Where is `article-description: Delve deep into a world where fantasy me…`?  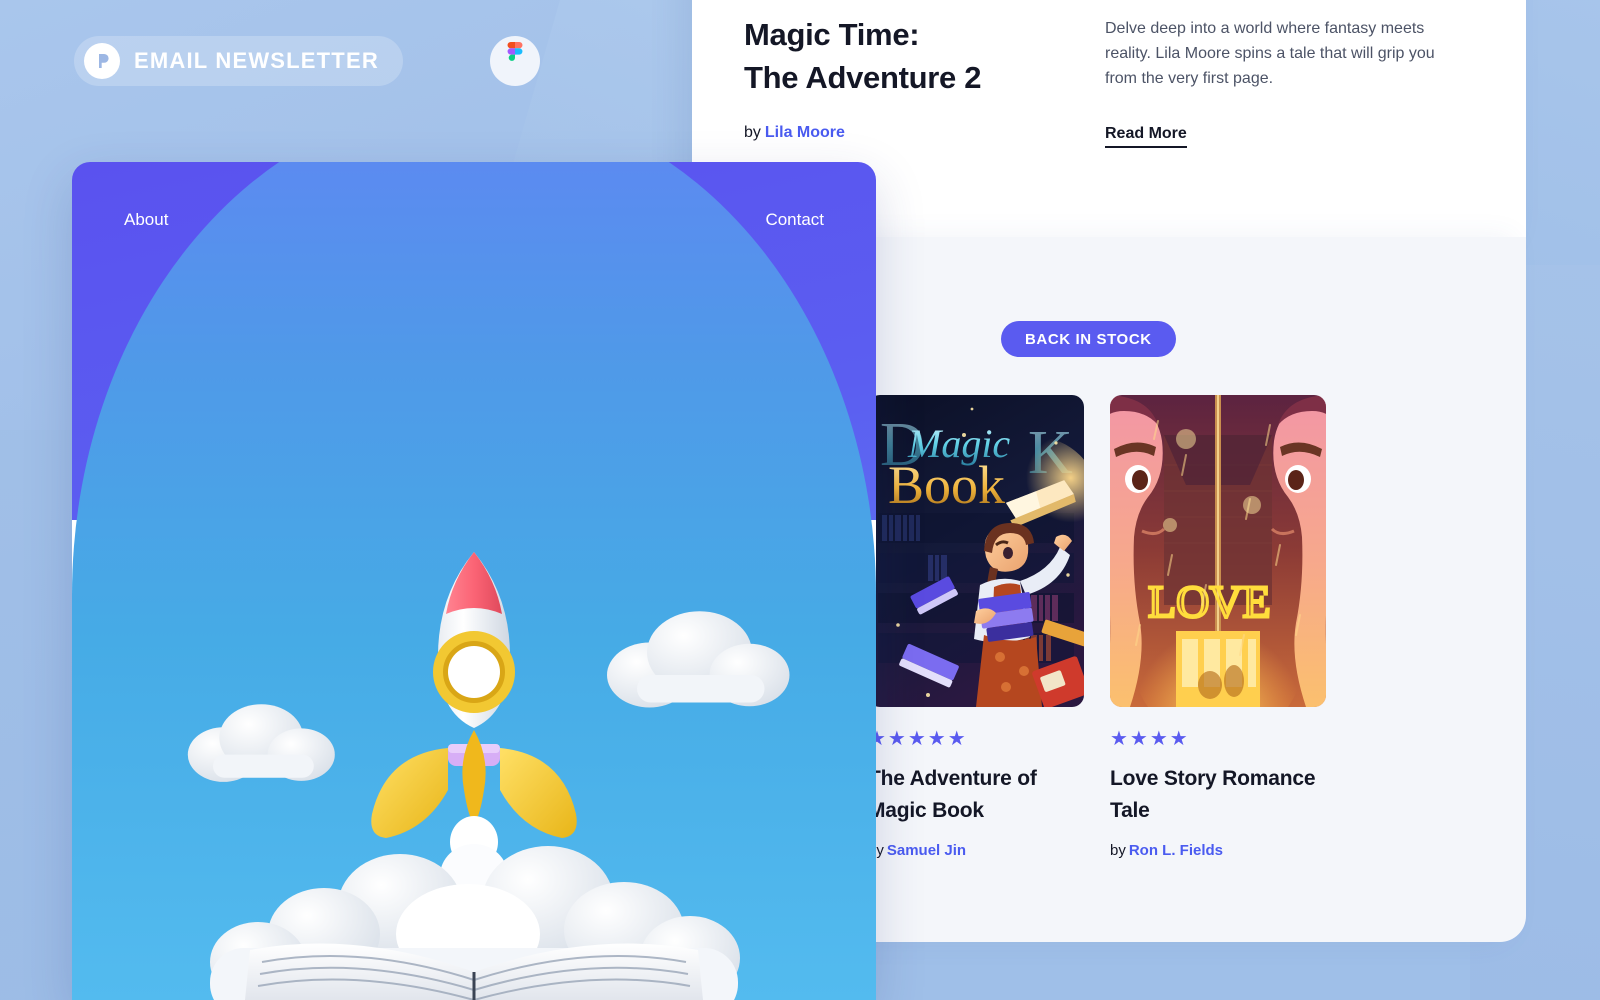 article-description: Delve deep into a world where fantasy me… is located at coordinates (1270, 53).